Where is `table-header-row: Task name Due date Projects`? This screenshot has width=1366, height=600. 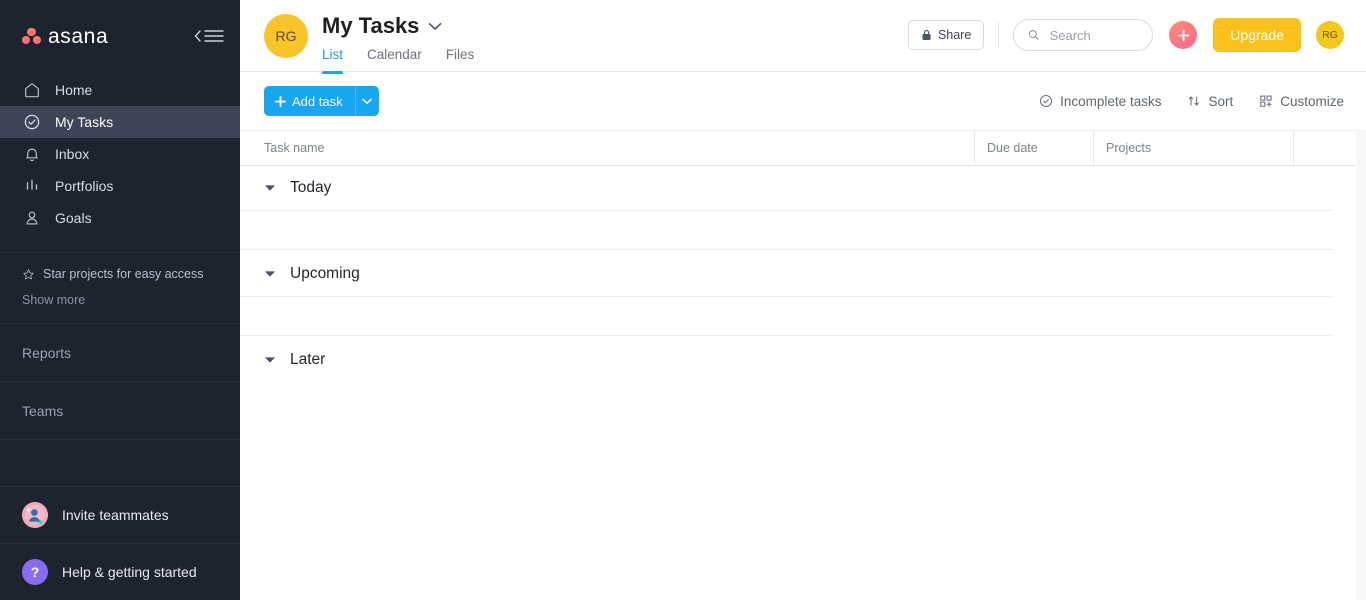
table-header-row: Task name Due date Projects is located at coordinates (803, 148).